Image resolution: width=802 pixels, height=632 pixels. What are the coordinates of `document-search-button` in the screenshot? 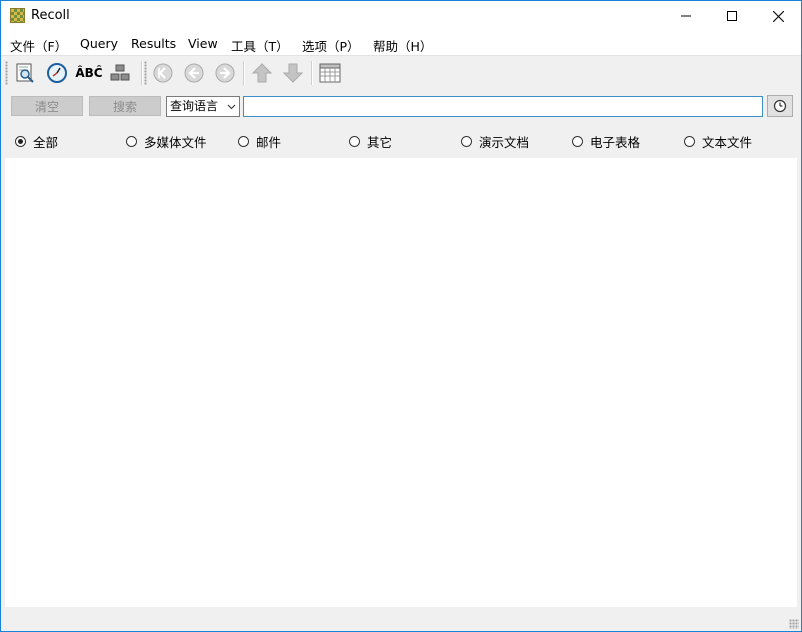 It's located at (25, 73).